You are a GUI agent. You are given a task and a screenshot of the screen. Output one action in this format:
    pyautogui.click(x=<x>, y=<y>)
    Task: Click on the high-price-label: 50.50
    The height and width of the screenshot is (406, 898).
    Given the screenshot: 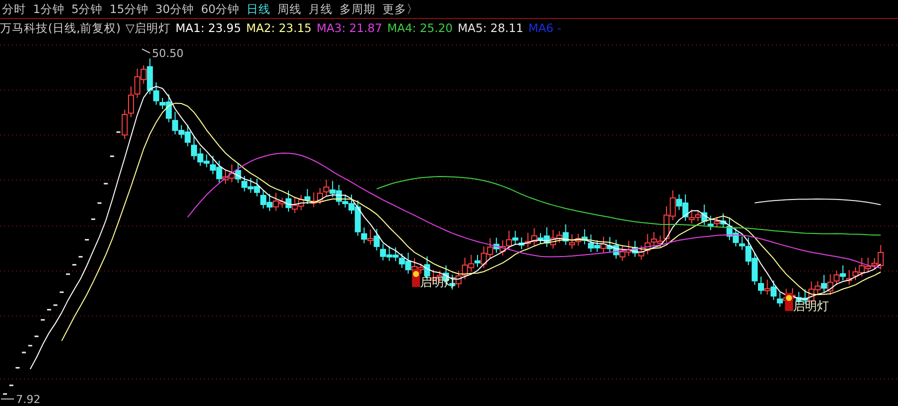 What is the action you would take?
    pyautogui.click(x=168, y=53)
    